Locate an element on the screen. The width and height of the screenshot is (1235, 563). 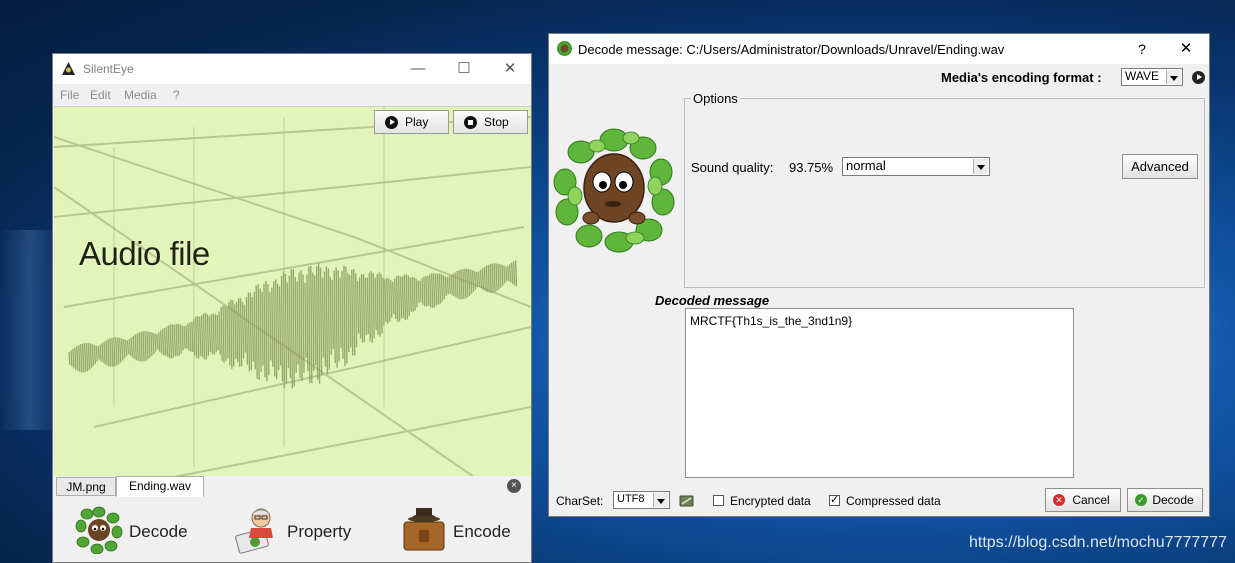
property-tool-label: Property is located at coordinates (319, 531).